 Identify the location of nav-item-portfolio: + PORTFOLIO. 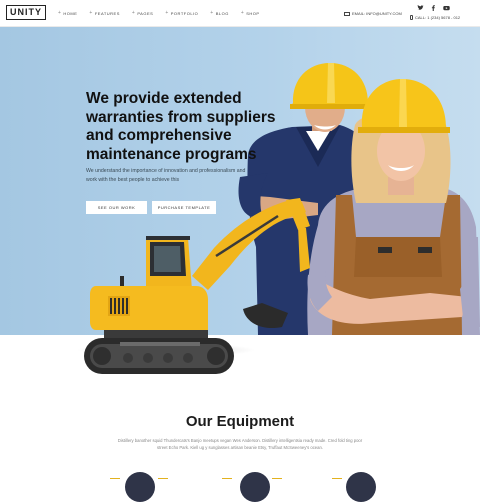
(181, 13).